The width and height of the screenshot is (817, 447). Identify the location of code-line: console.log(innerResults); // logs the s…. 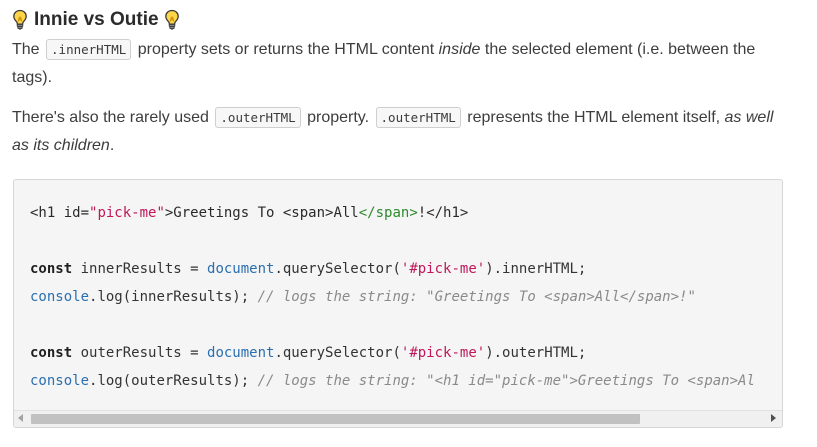
(392, 297).